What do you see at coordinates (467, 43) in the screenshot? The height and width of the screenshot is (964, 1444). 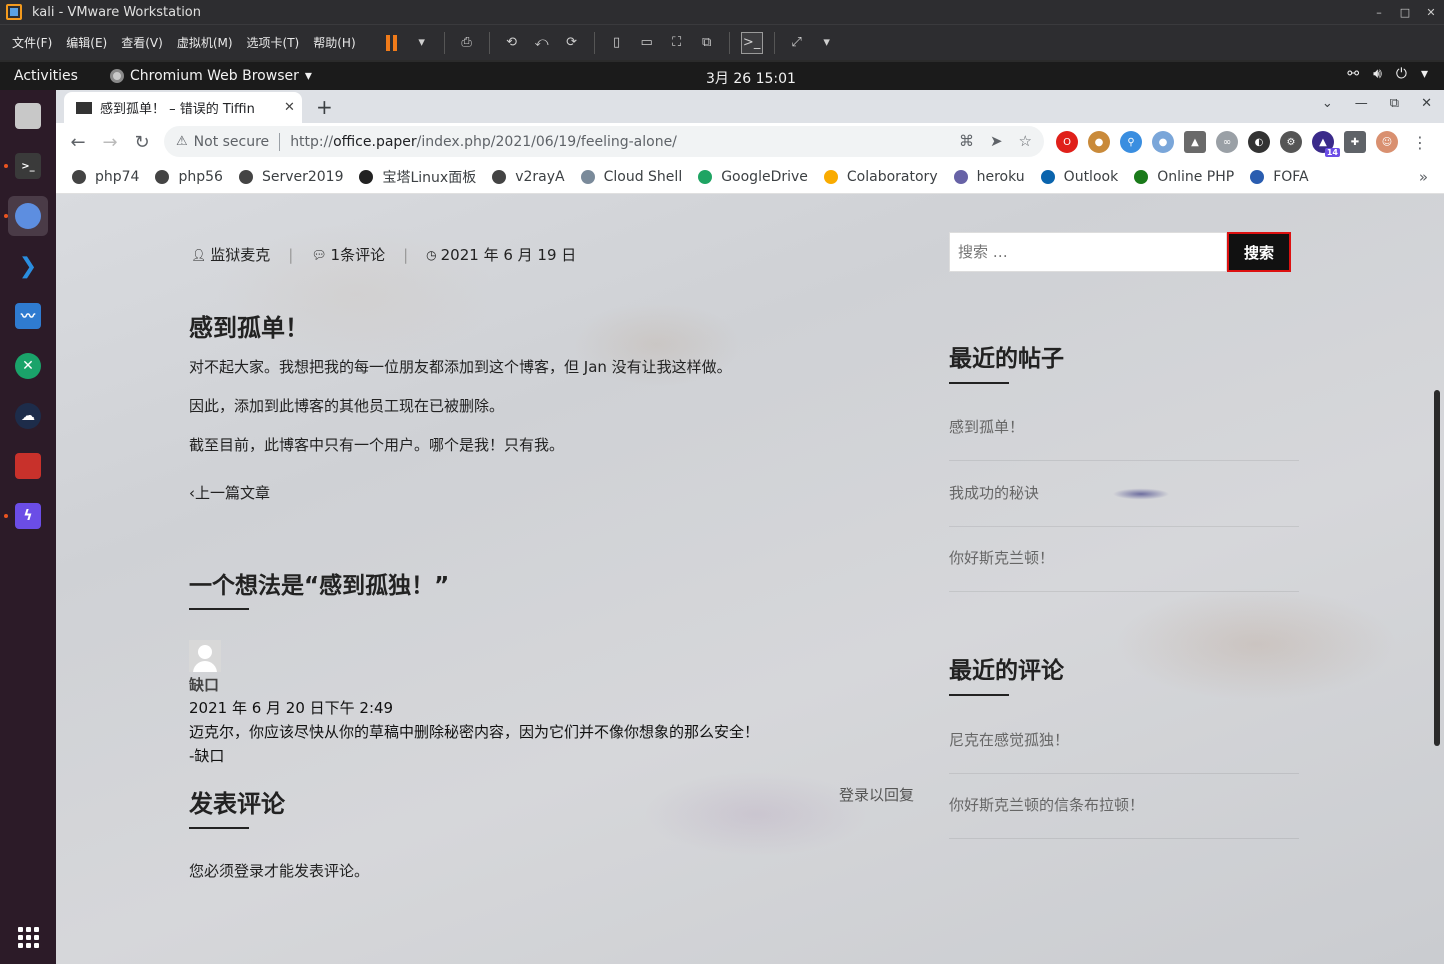 I see `send-keys-icon: ⎙` at bounding box center [467, 43].